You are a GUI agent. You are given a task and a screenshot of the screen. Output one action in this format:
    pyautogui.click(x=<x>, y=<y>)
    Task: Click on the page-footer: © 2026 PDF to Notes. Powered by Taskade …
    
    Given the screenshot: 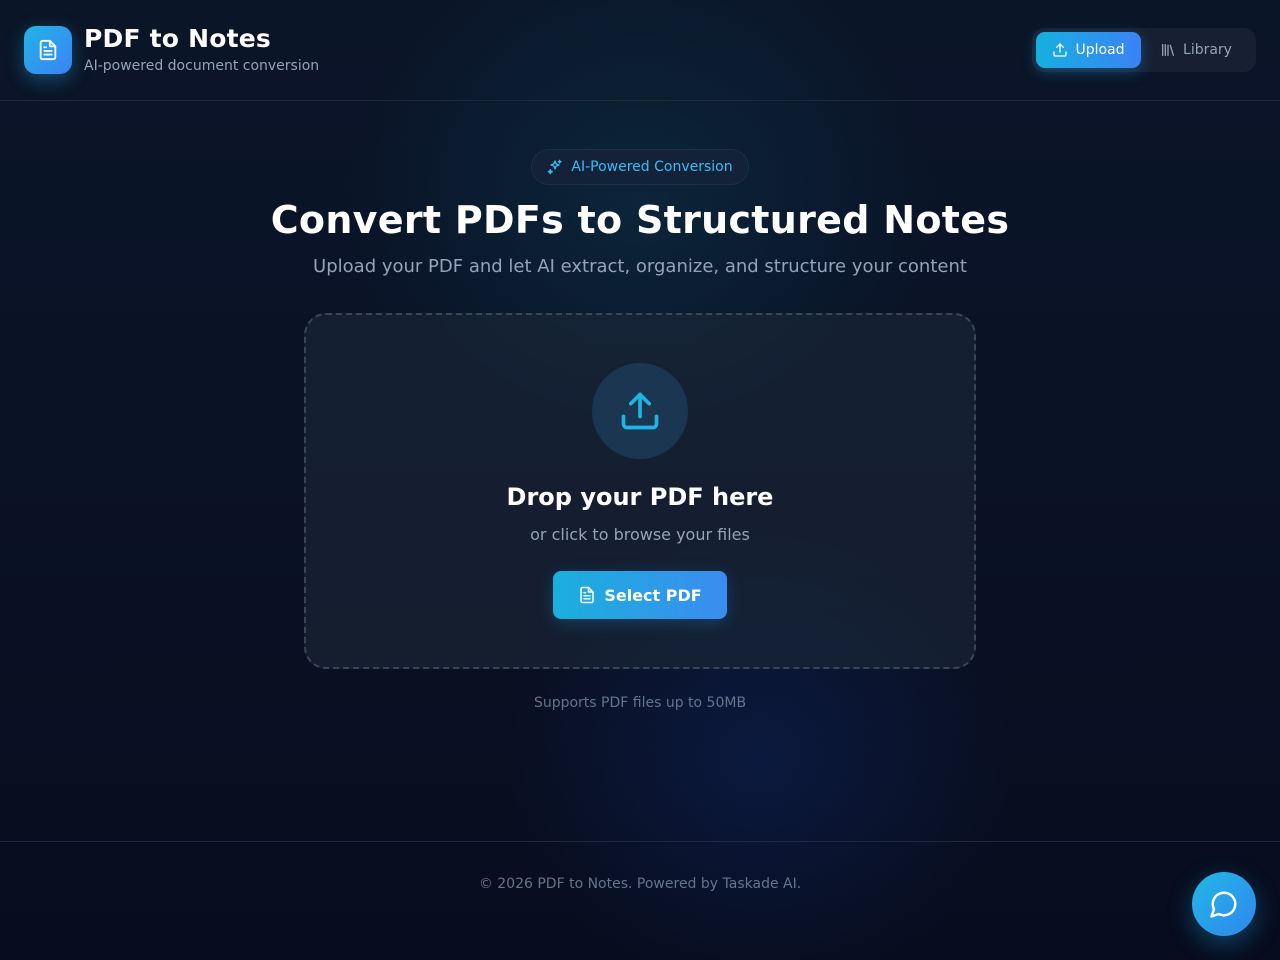 What is the action you would take?
    pyautogui.click(x=640, y=900)
    